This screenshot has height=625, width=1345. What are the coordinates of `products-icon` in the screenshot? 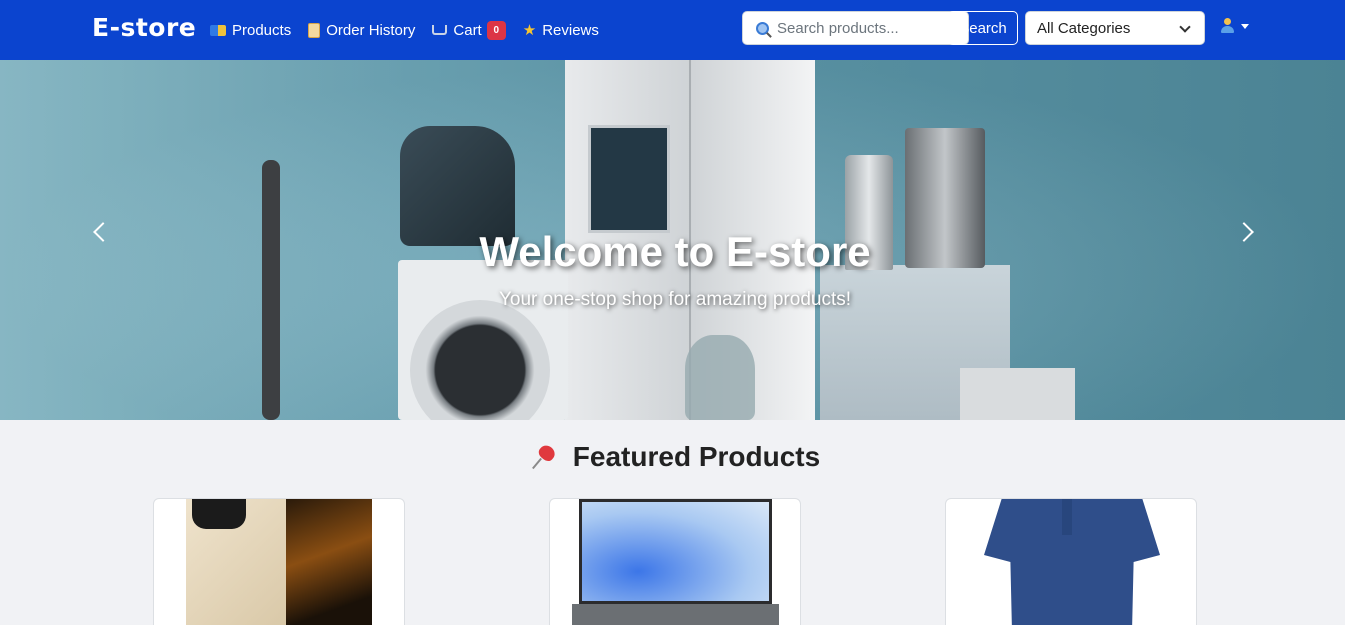 It's located at (218, 30).